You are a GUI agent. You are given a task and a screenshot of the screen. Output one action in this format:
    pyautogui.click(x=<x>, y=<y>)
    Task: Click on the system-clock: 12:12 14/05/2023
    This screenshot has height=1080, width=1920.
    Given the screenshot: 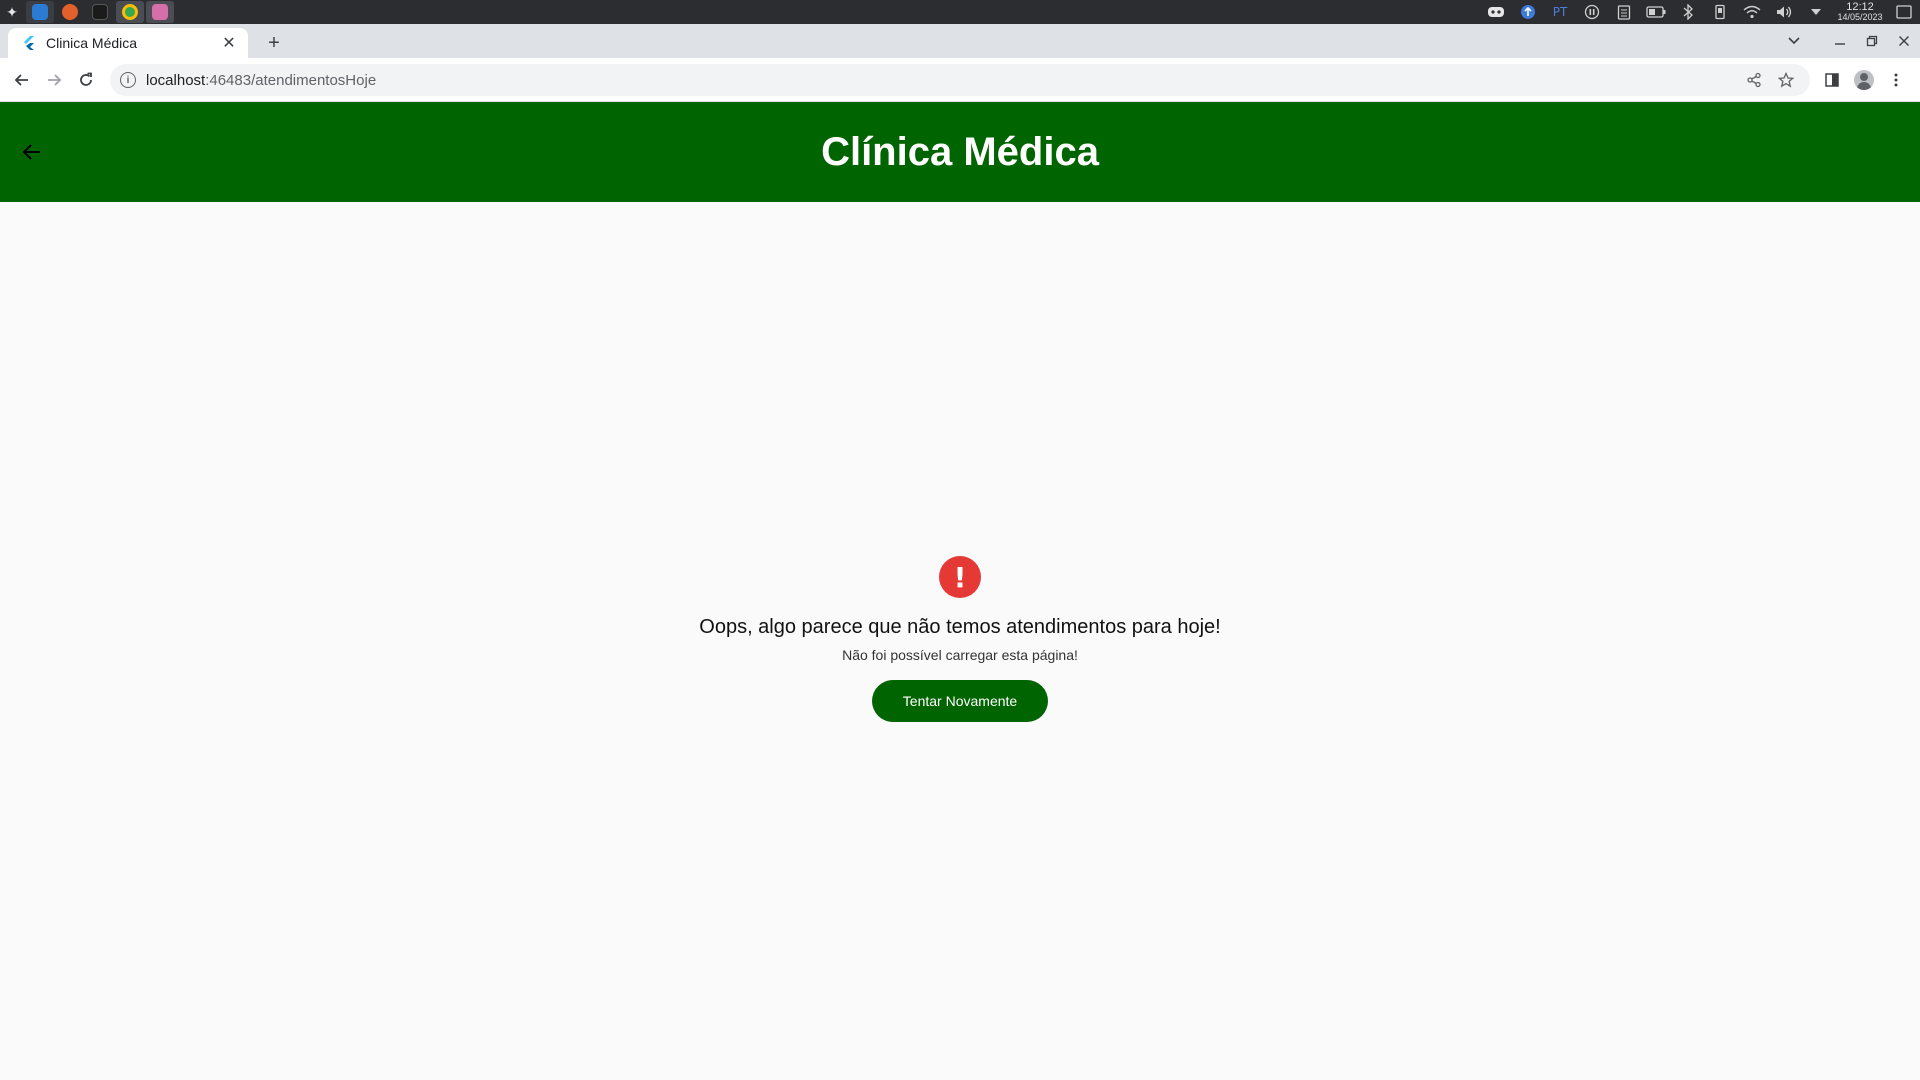 What is the action you would take?
    pyautogui.click(x=1860, y=12)
    